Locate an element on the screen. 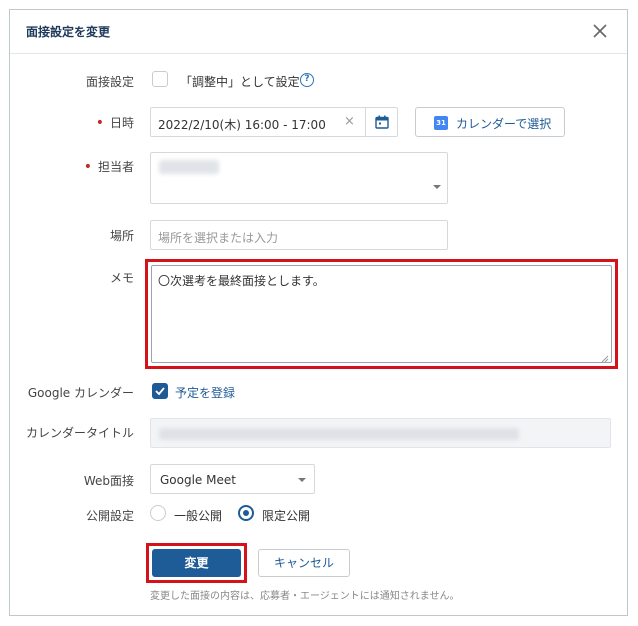 The width and height of the screenshot is (638, 626). location-label: 場所 is located at coordinates (121, 236).